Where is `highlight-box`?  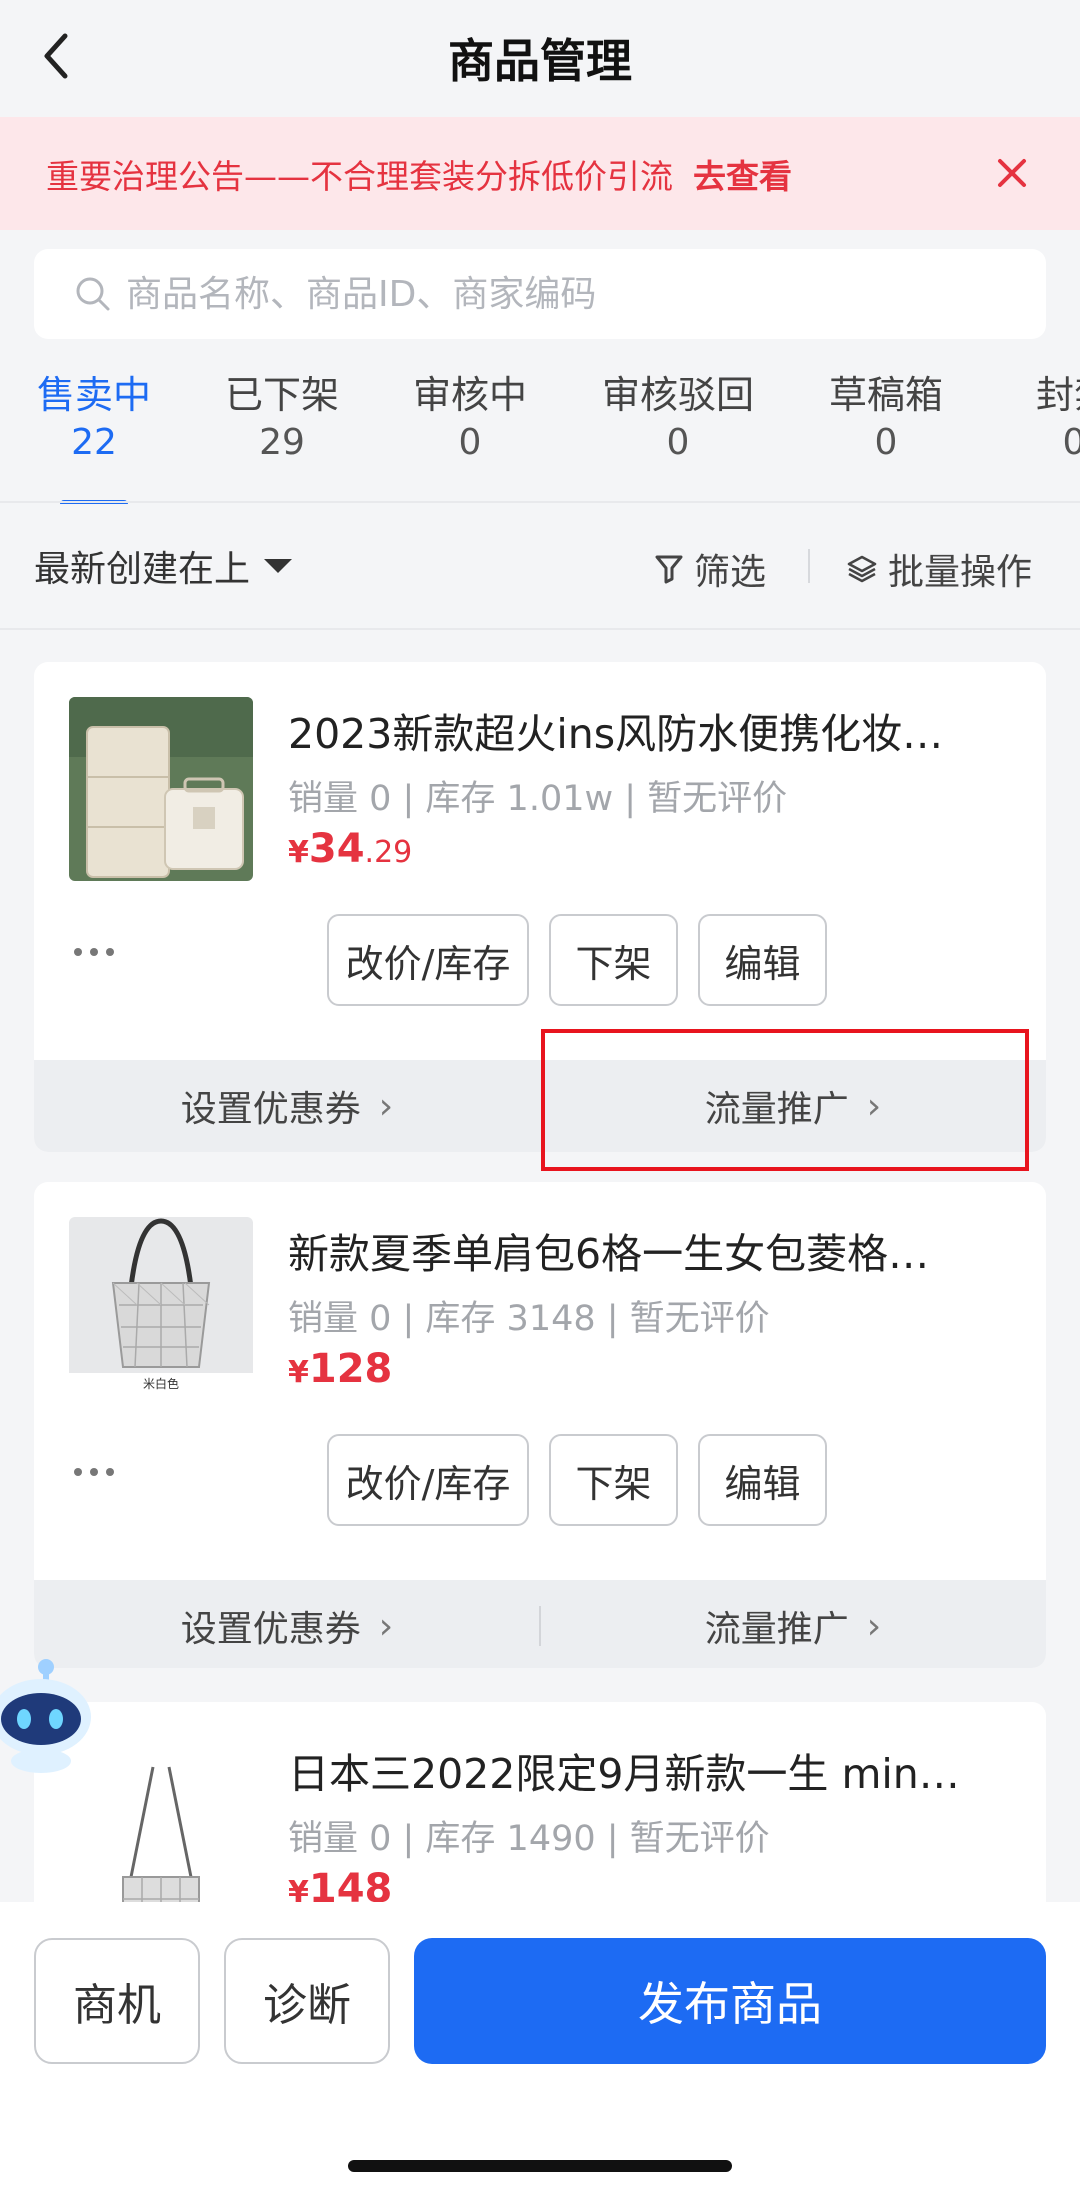
highlight-box is located at coordinates (785, 1100).